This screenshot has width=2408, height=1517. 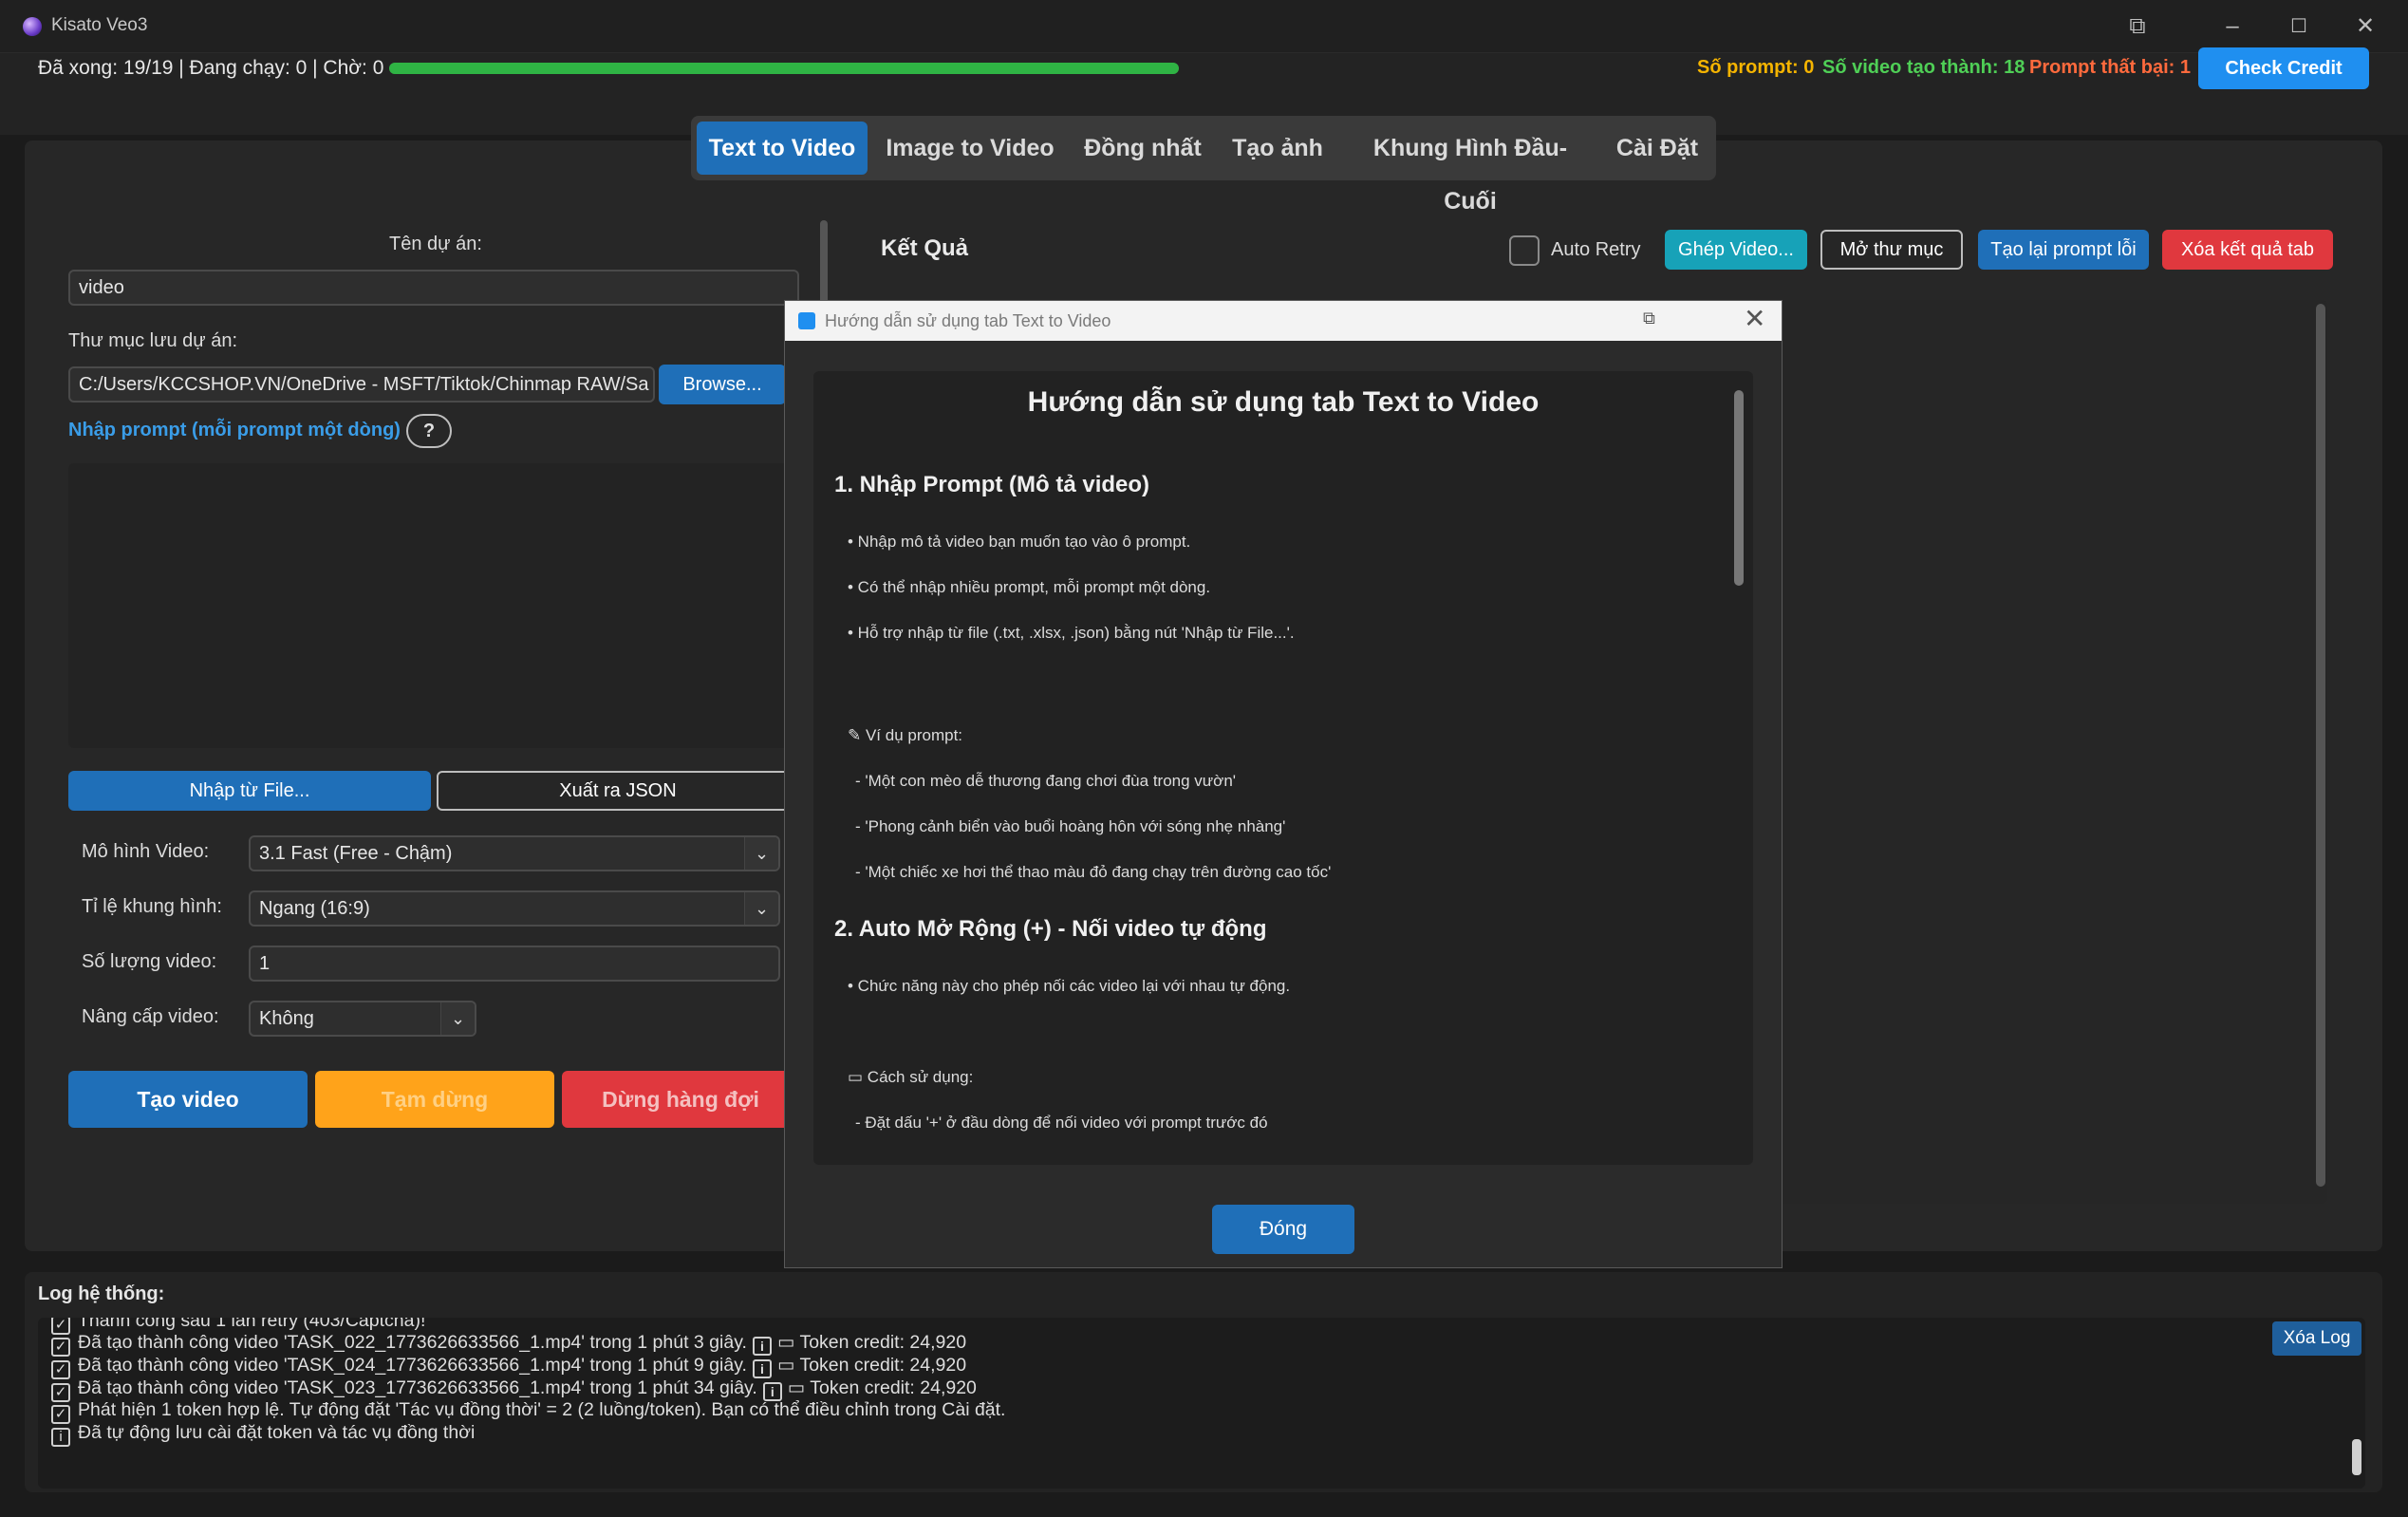 I want to click on progress-bar-fill, so click(x=784, y=68).